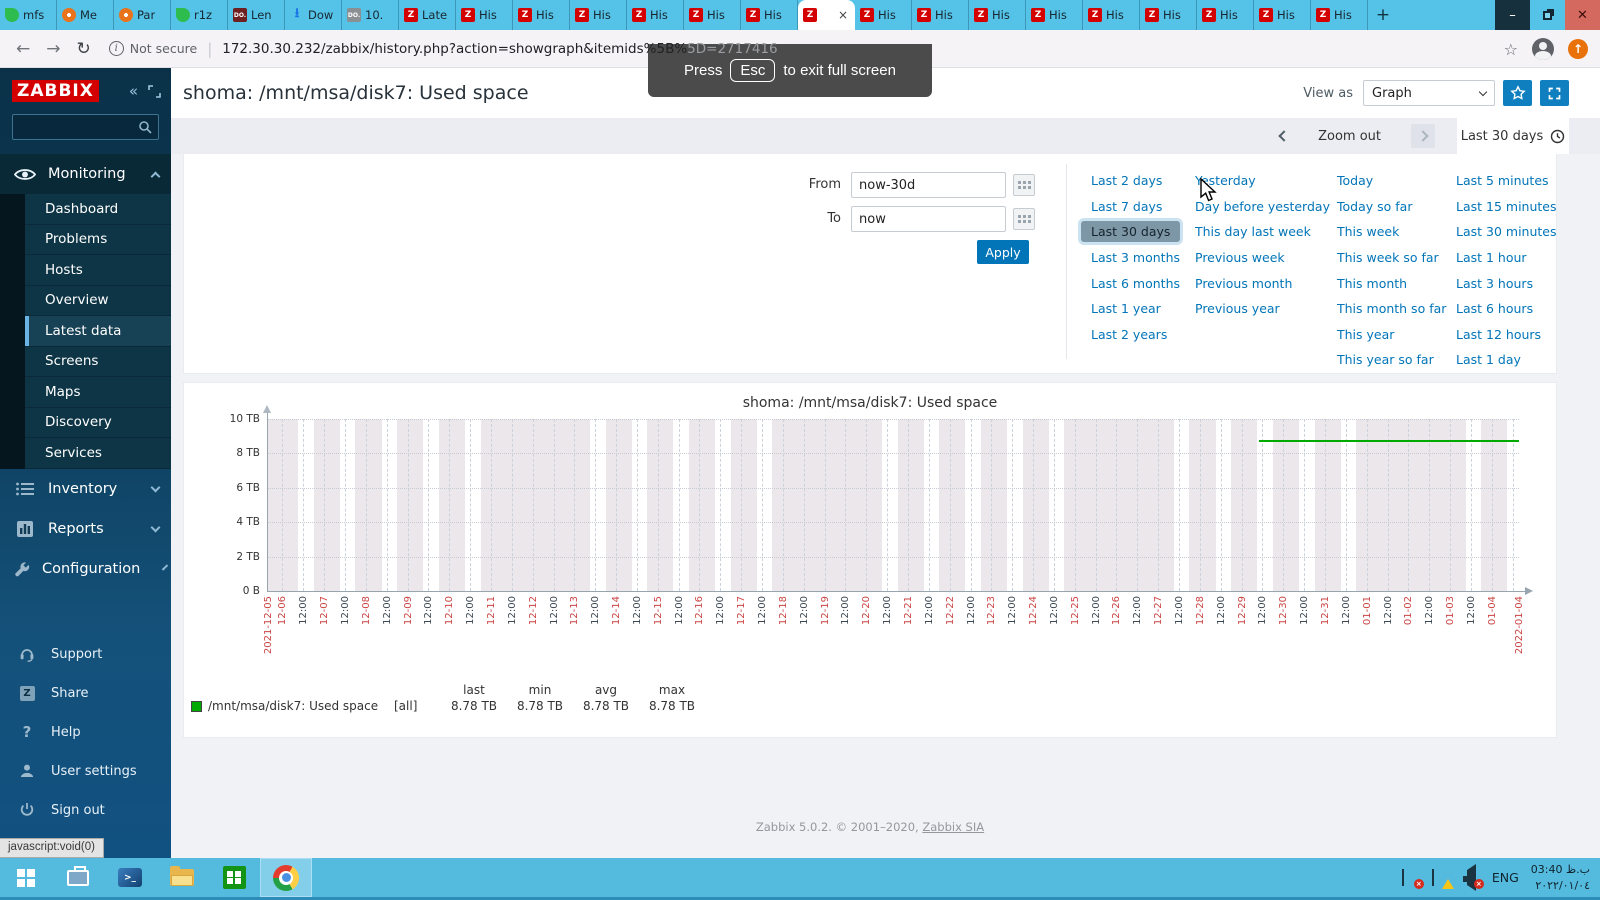 This screenshot has width=1600, height=900. I want to click on taskbar-file-explorer, so click(182, 877).